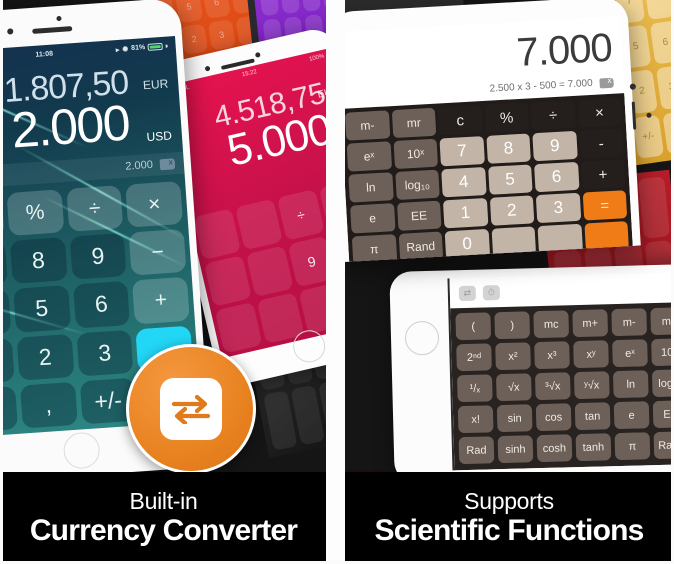 Image resolution: width=674 pixels, height=564 pixels. Describe the element at coordinates (630, 384) in the screenshot. I see `lkey-ln: ln` at that location.